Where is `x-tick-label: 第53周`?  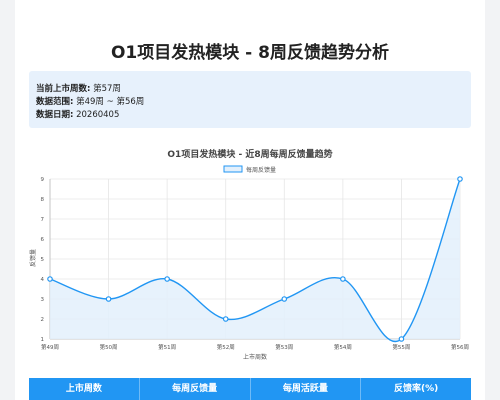 x-tick-label: 第53周 is located at coordinates (284, 347).